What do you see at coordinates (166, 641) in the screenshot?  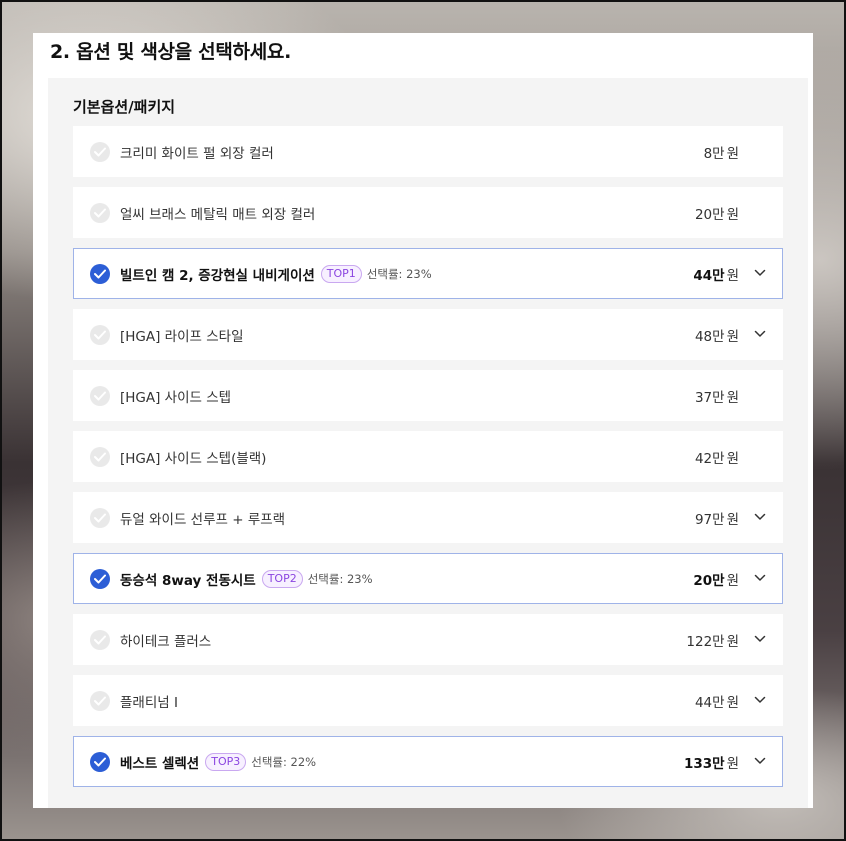 I see `option-name: 하이테크 플러스` at bounding box center [166, 641].